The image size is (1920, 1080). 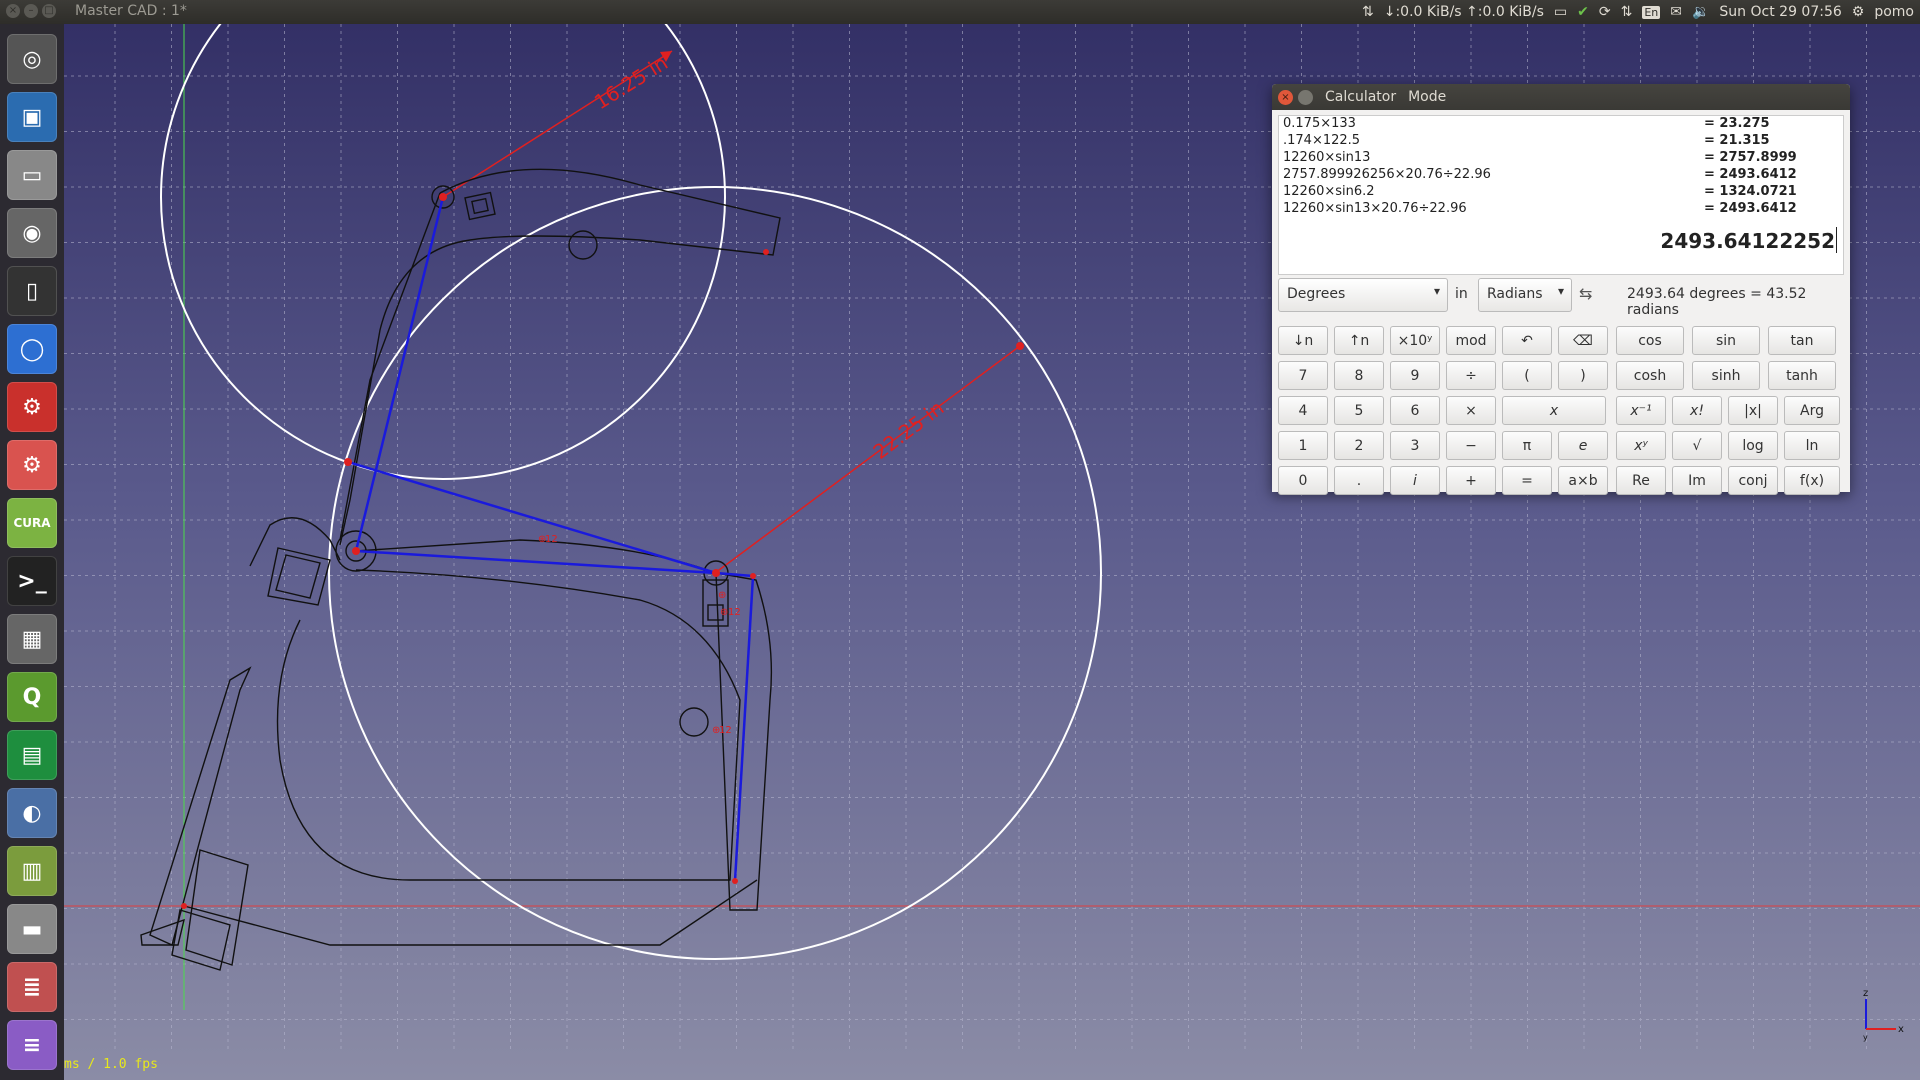 I want to click on key-4-9: f(x), so click(x=1812, y=480).